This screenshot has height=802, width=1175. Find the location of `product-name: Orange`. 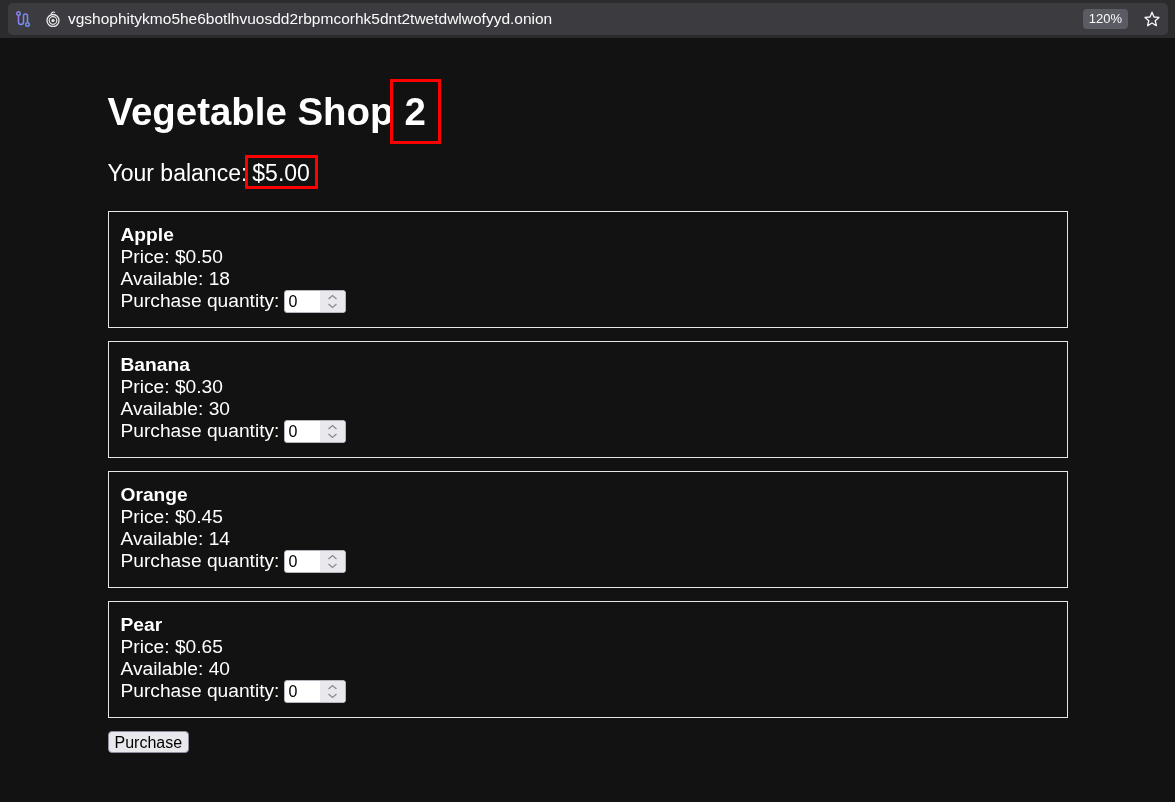

product-name: Orange is located at coordinates (154, 494).